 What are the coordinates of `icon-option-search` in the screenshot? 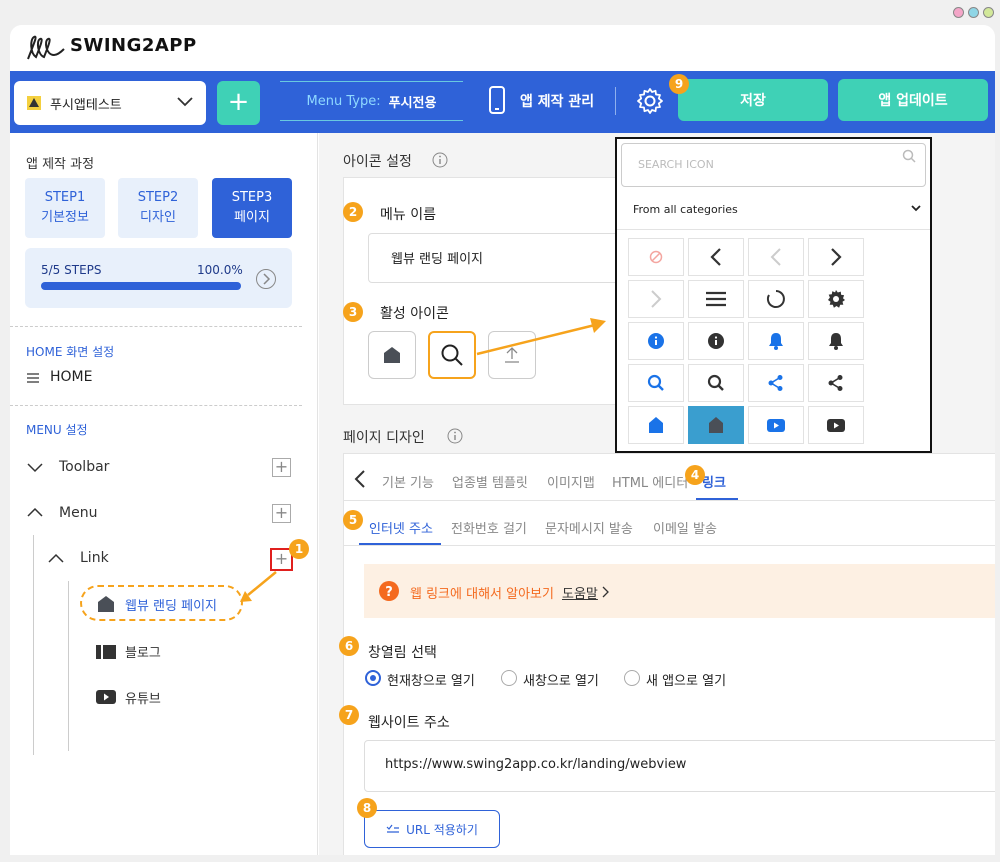 It's located at (452, 355).